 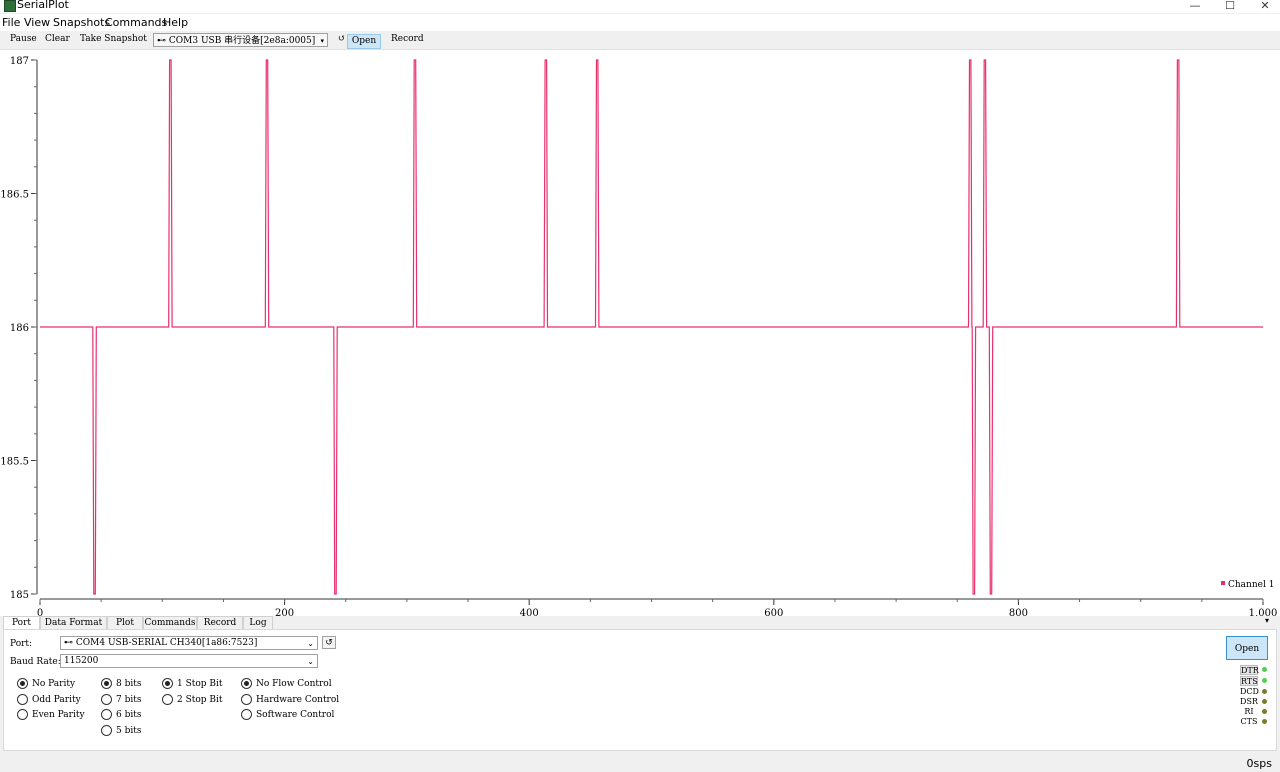 What do you see at coordinates (51, 715) in the screenshot?
I see `even-parity-radio: Even Parity` at bounding box center [51, 715].